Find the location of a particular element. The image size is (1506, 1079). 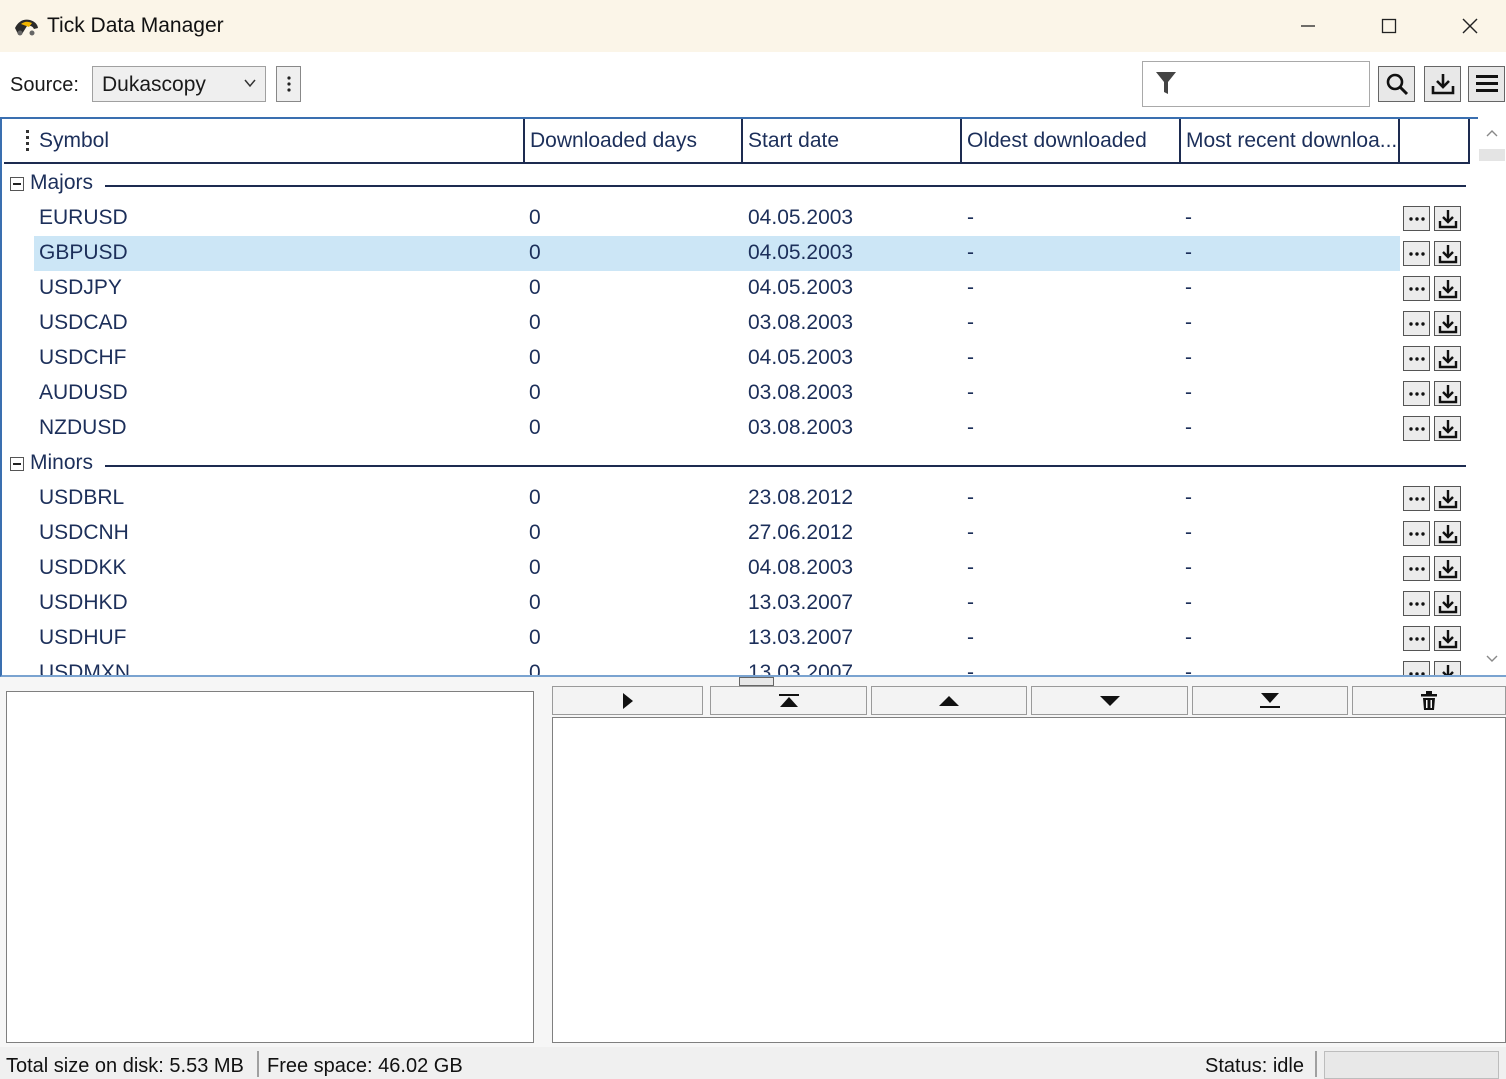

chevron-down-icon is located at coordinates (250, 83).